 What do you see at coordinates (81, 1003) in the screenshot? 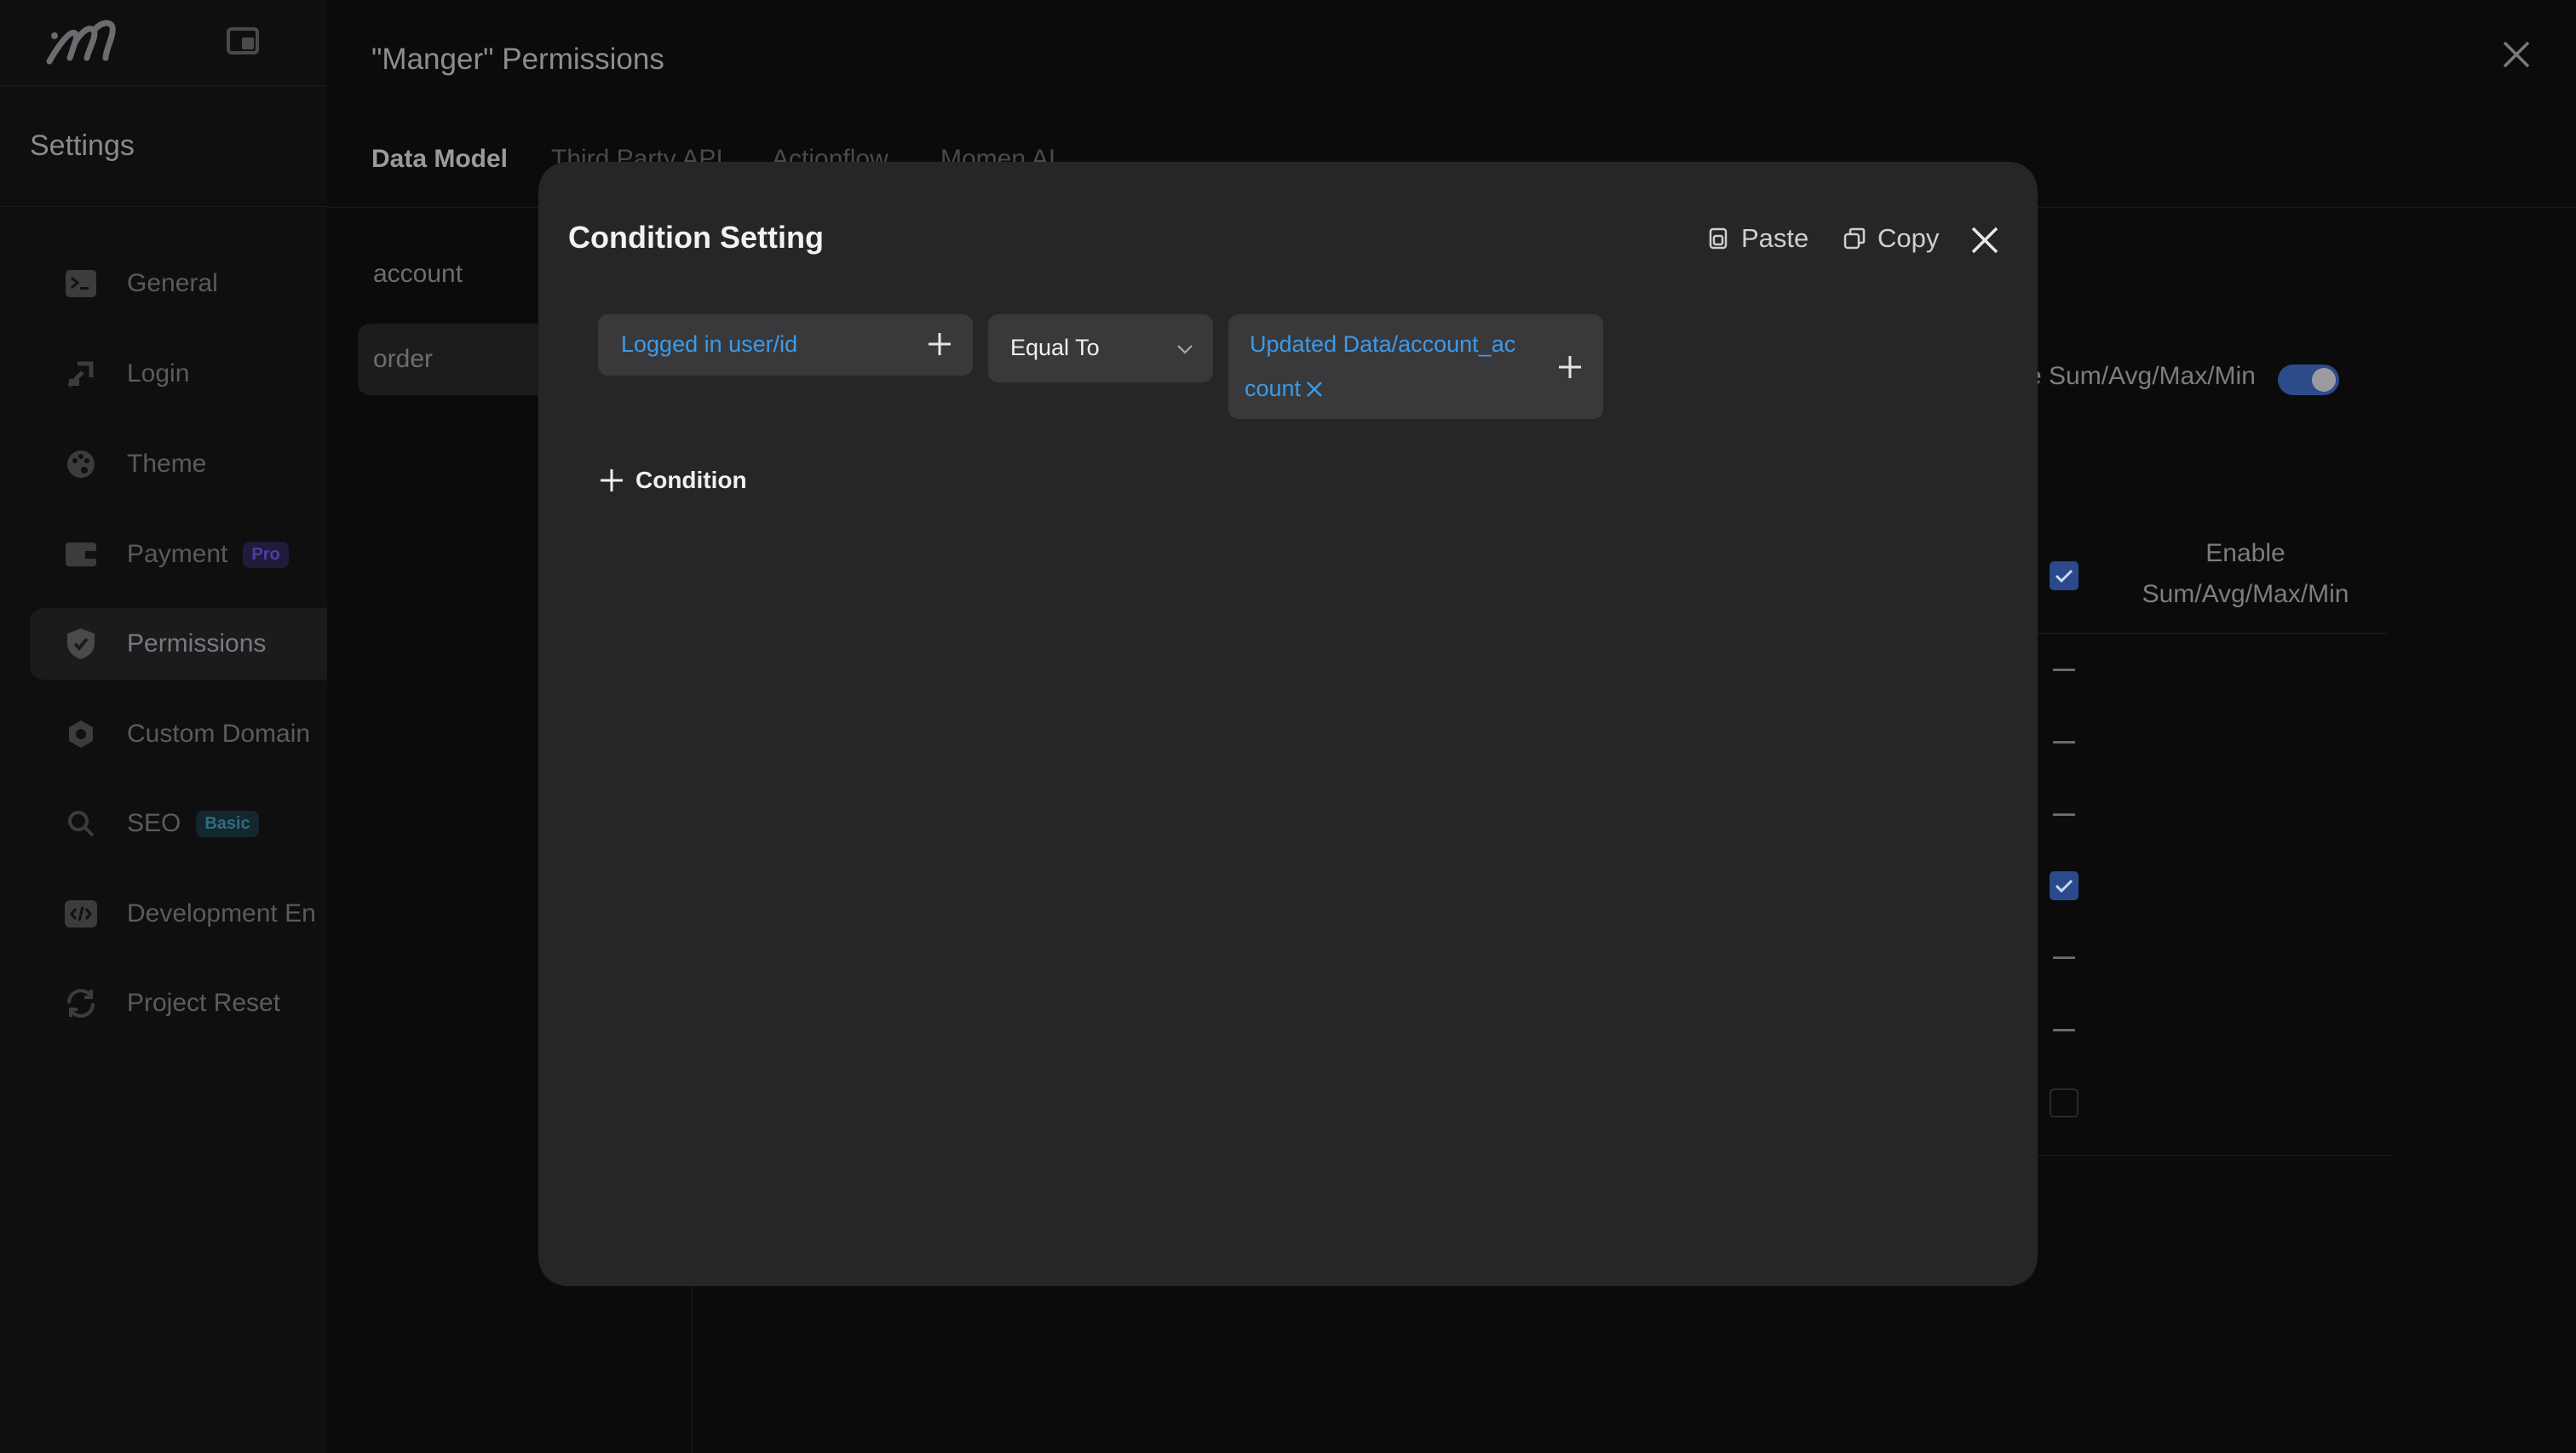
I see `reset-icon` at bounding box center [81, 1003].